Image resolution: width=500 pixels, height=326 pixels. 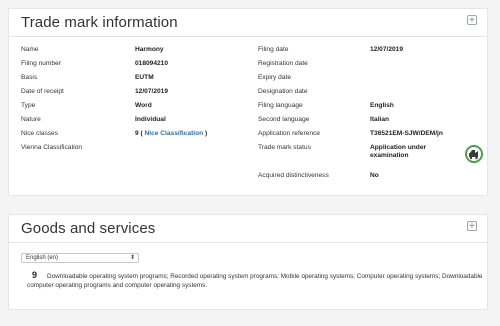 I want to click on nice-classes-prefix: 9 (, so click(x=140, y=133).